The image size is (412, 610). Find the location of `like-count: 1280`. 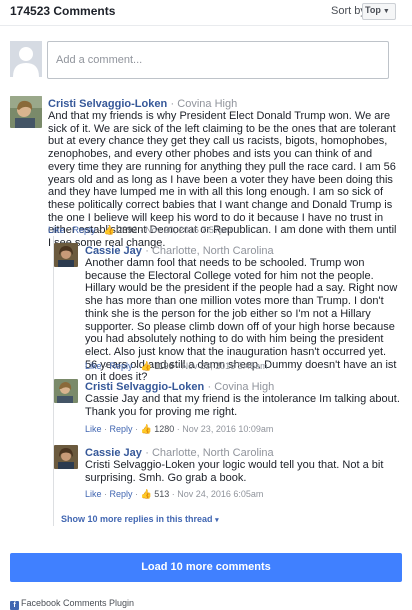

like-count: 1280 is located at coordinates (164, 429).